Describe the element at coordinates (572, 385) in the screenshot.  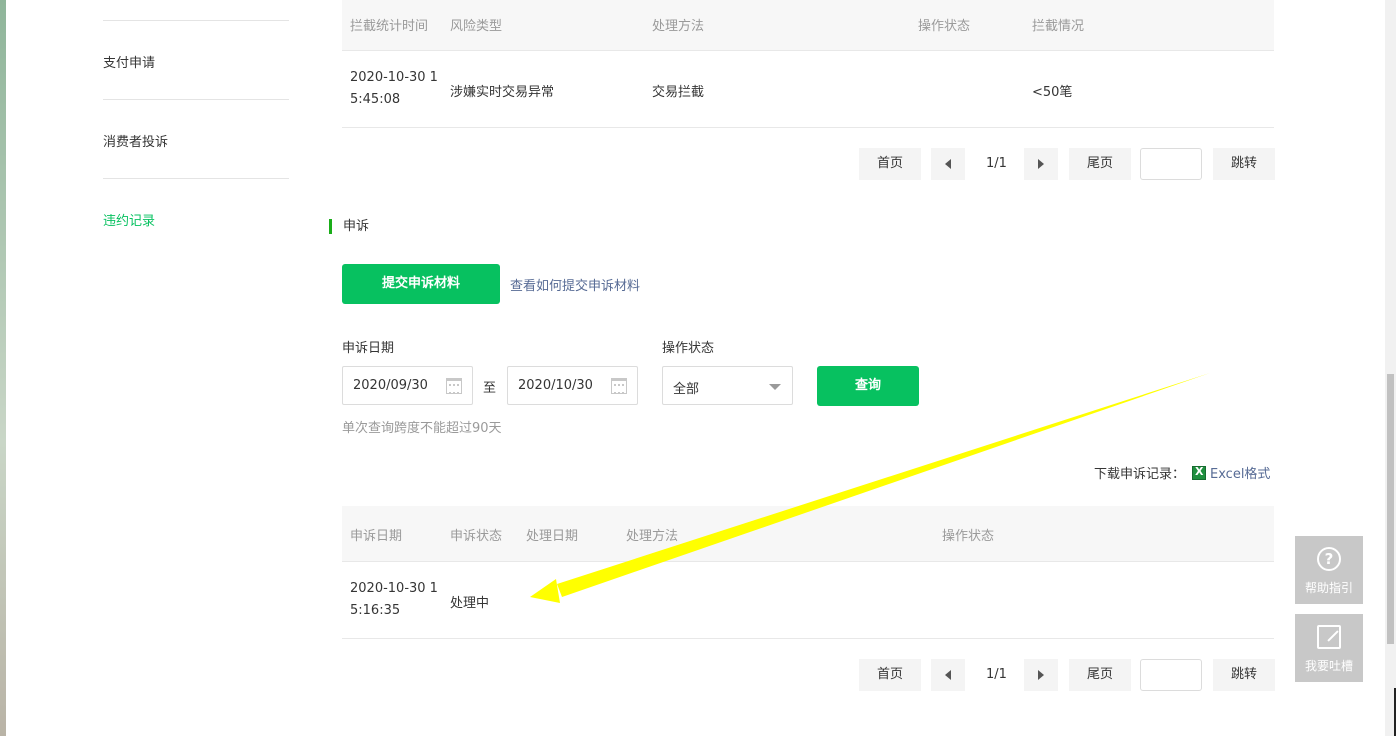
I see `date-to-field: 2020/10/30` at that location.